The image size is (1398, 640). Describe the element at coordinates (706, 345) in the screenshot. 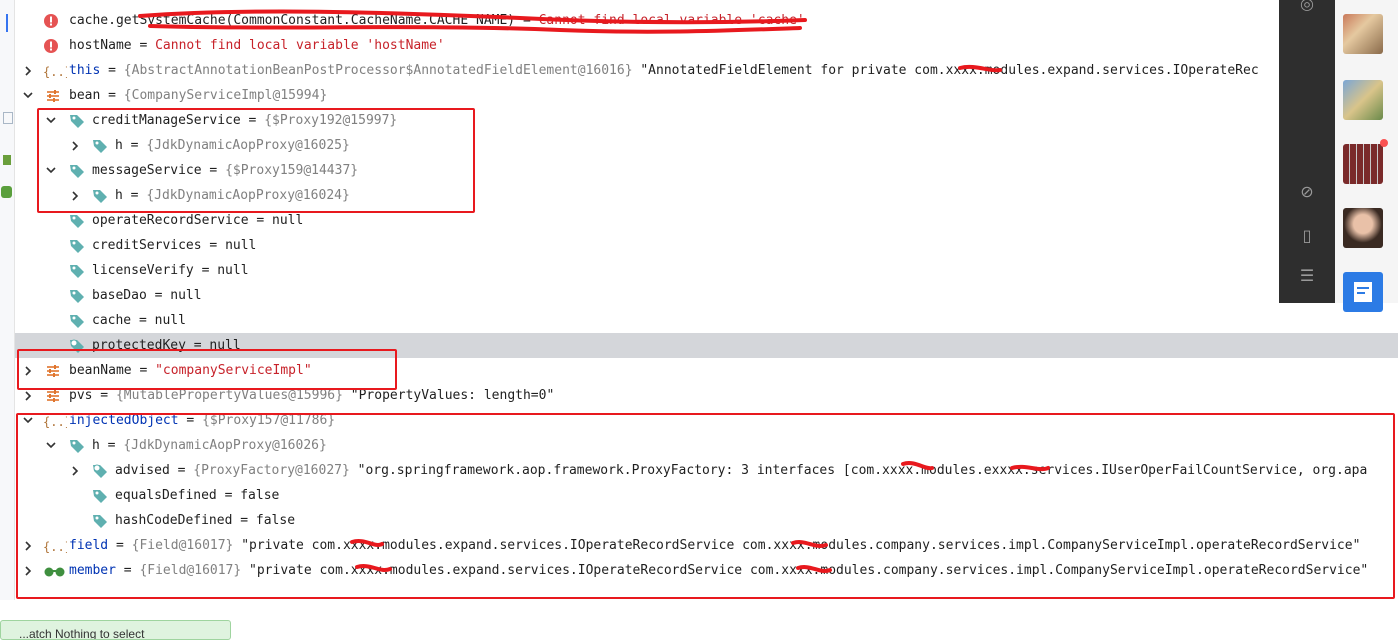

I see `variable-row-selected: protectedKey = null` at that location.